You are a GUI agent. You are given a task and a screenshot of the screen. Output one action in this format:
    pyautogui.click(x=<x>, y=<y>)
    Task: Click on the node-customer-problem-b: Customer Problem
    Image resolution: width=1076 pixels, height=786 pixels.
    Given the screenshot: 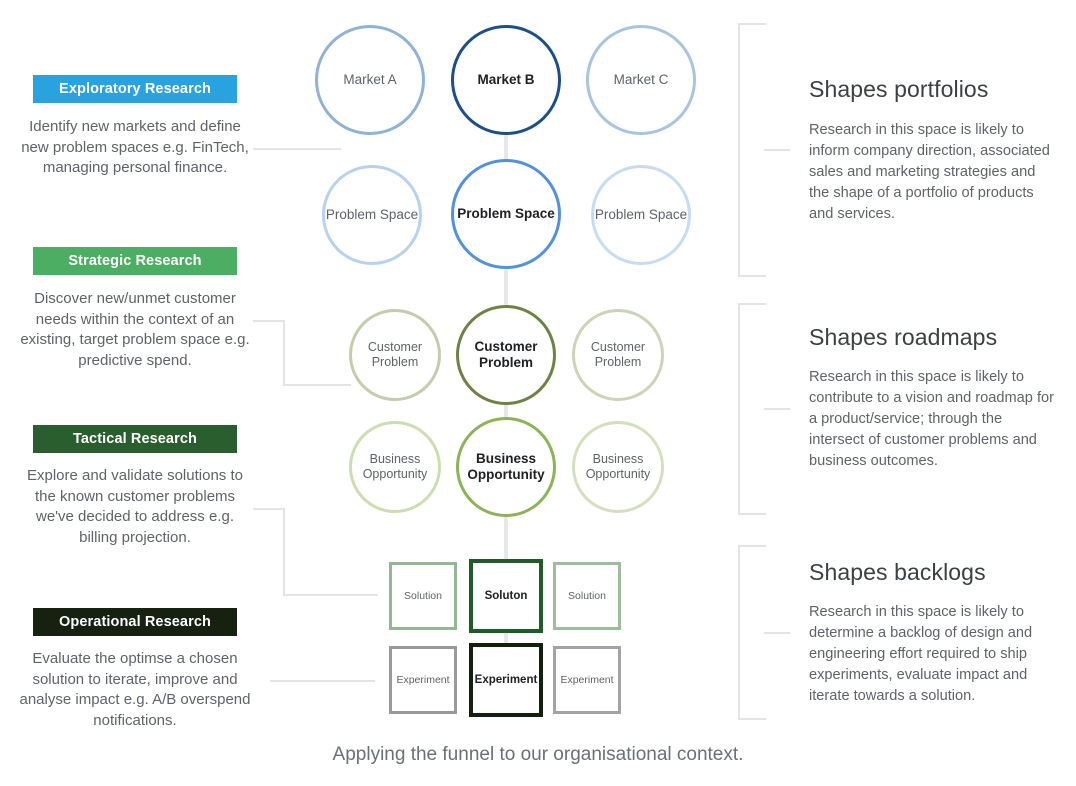 What is the action you would take?
    pyautogui.click(x=506, y=355)
    